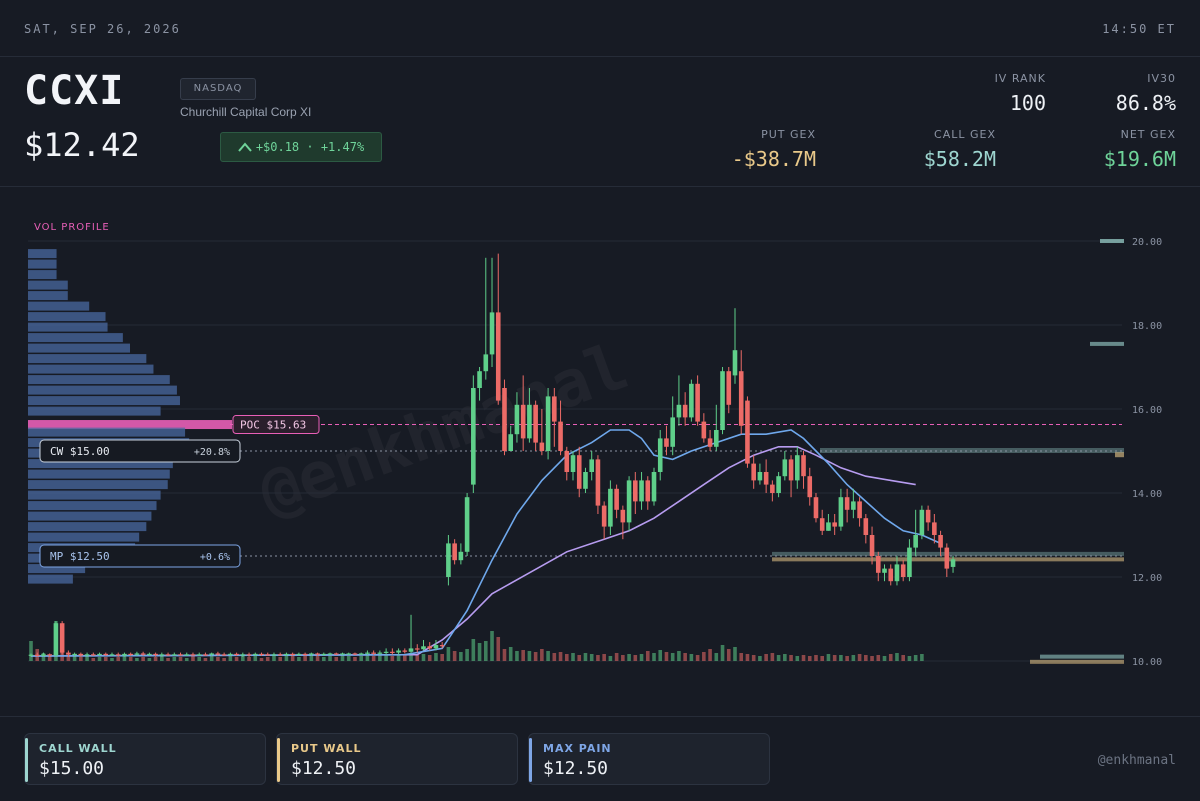 Image resolution: width=1200 pixels, height=801 pixels. I want to click on y-tick-label: 16.00, so click(1147, 410).